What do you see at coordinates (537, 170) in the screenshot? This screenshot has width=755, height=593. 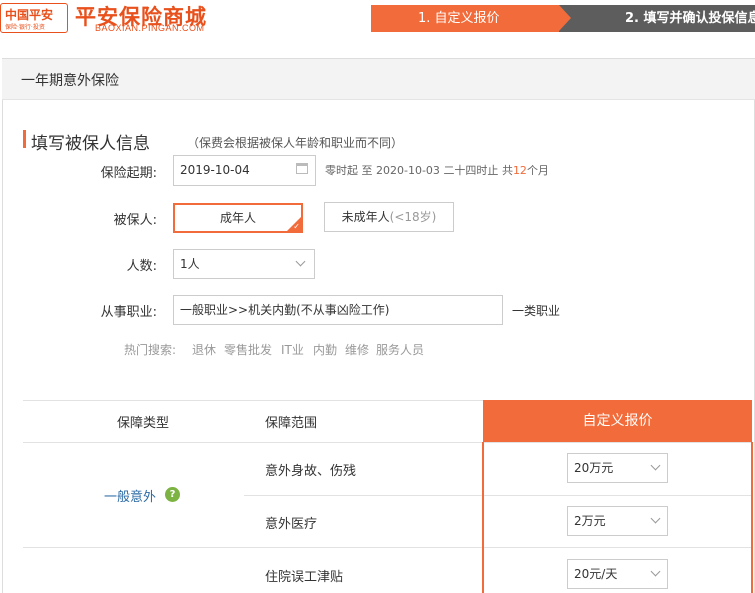 I see `months-text: 个月` at bounding box center [537, 170].